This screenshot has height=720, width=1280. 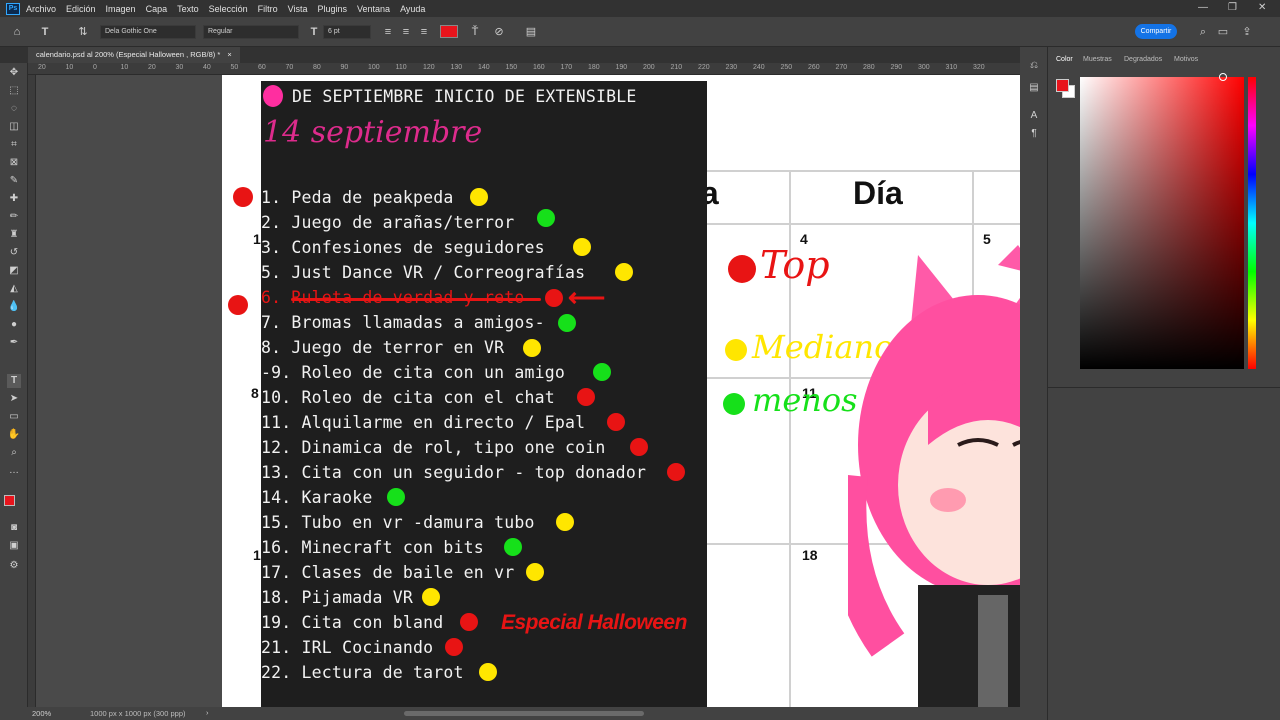 I want to click on hand-tool-icon: ✋, so click(x=14, y=435).